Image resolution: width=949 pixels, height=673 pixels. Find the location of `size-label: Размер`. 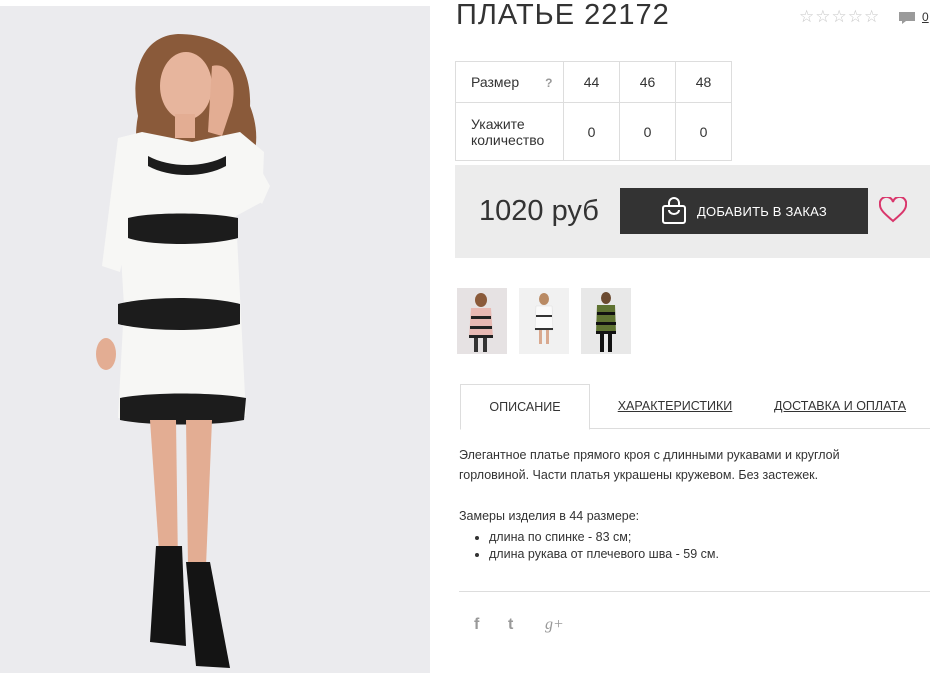

size-label: Размер is located at coordinates (495, 82).